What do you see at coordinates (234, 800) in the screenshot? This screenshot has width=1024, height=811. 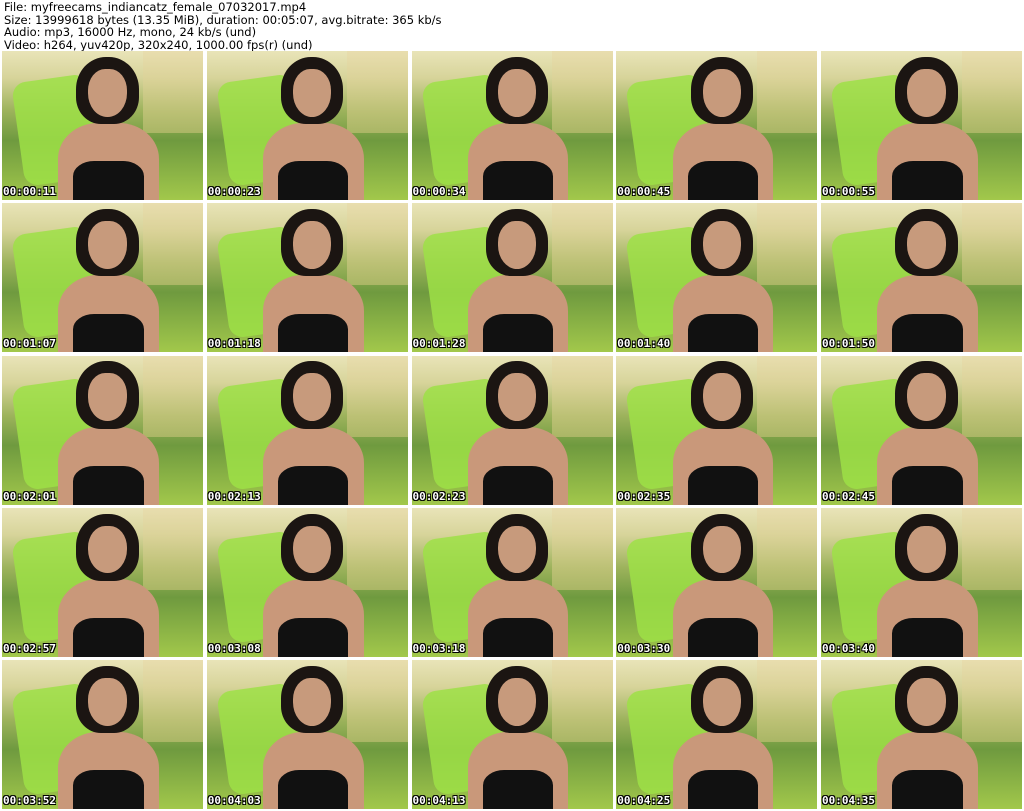 I see `timestamp-label: 00:04:03` at bounding box center [234, 800].